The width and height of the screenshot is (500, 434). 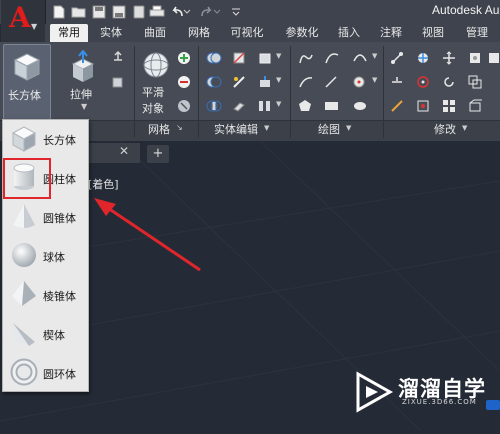 I want to click on tab-mesh: 网格, so click(x=199, y=33).